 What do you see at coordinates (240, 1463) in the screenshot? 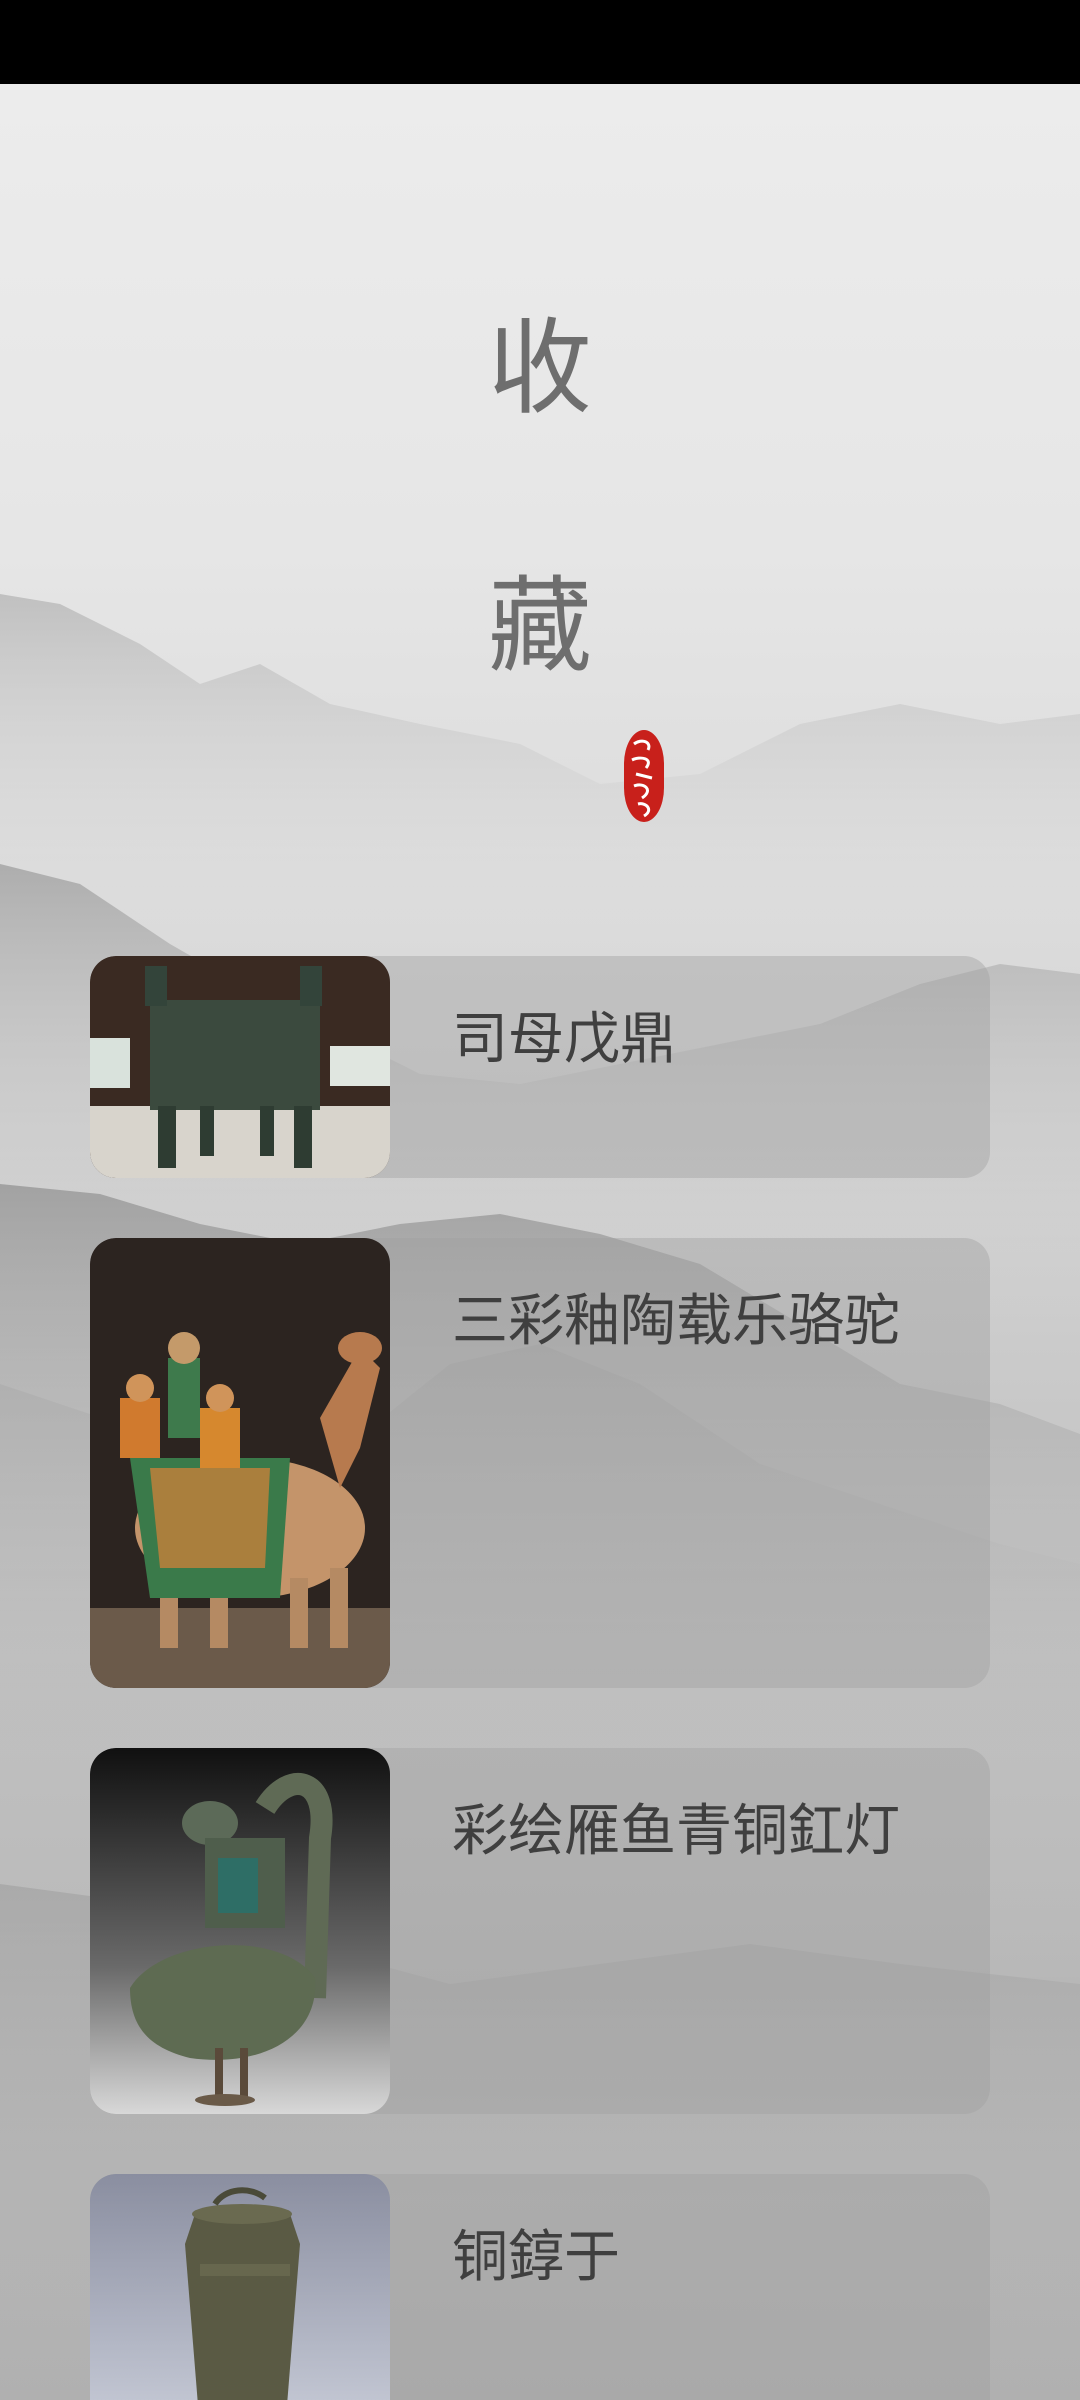
I see `sancai-camel-photo` at bounding box center [240, 1463].